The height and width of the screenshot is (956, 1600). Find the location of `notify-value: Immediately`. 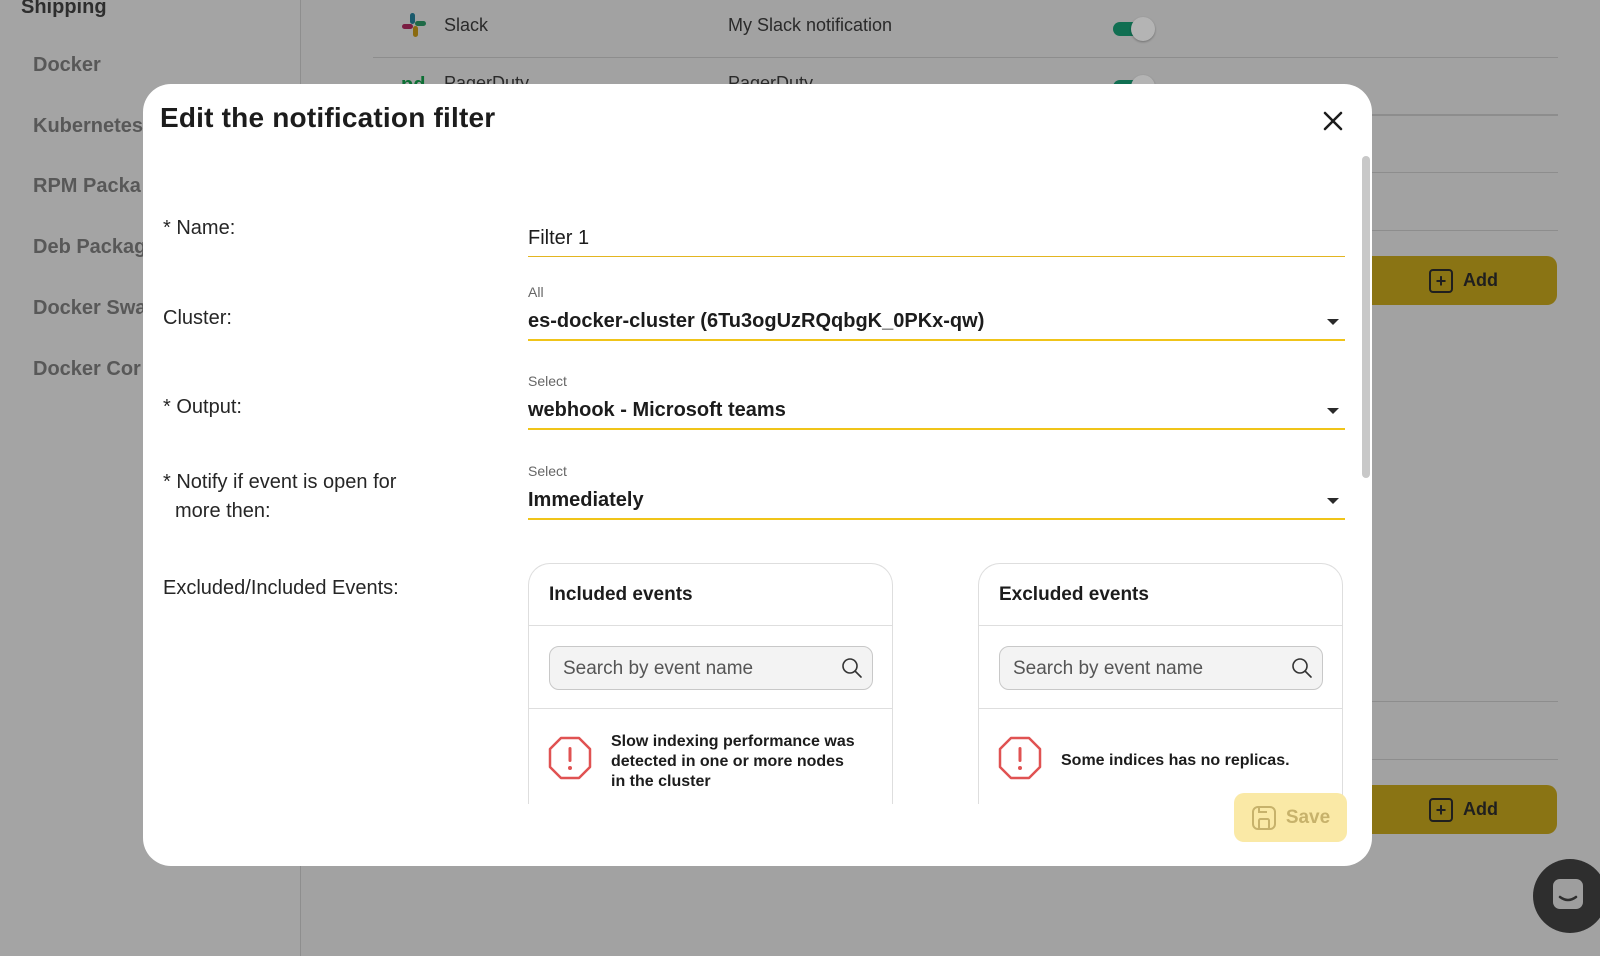

notify-value: Immediately is located at coordinates (586, 500).